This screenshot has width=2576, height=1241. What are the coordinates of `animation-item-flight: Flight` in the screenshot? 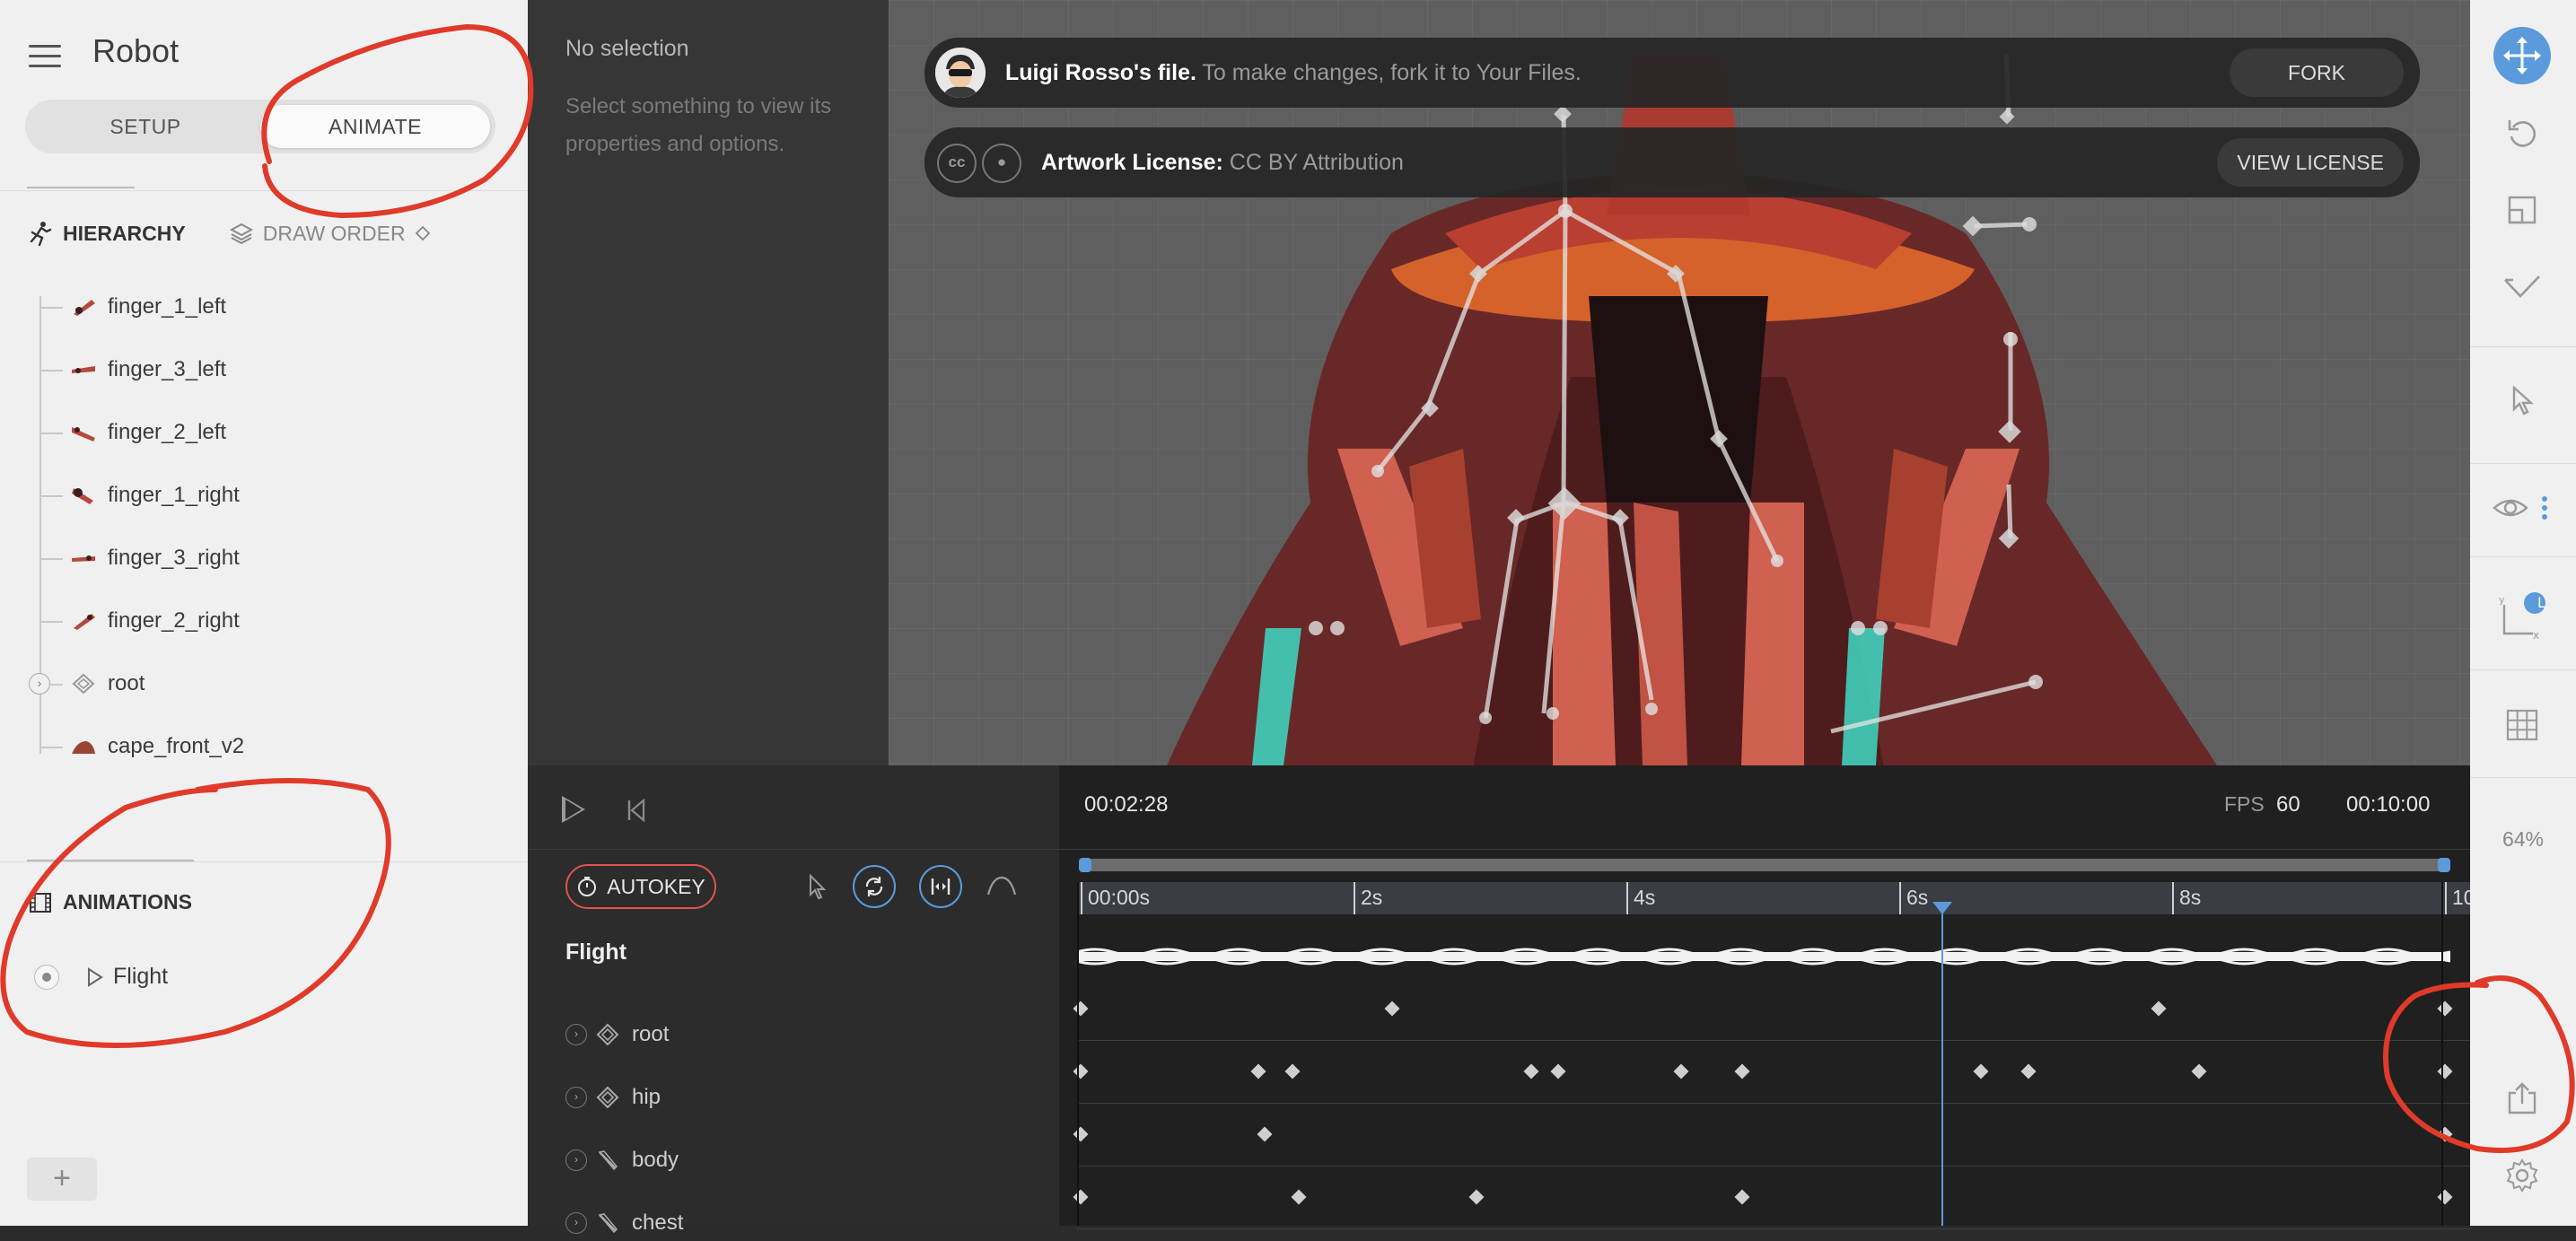 It's located at (101, 977).